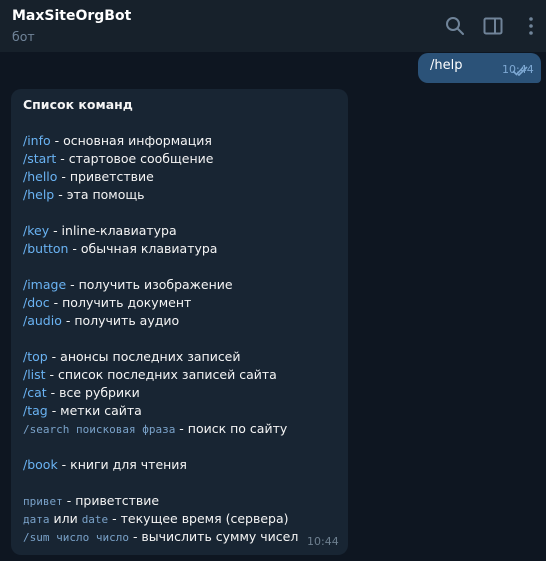 The height and width of the screenshot is (561, 546). Describe the element at coordinates (113, 230) in the screenshot. I see `command-description: - inline-клавиатура` at that location.